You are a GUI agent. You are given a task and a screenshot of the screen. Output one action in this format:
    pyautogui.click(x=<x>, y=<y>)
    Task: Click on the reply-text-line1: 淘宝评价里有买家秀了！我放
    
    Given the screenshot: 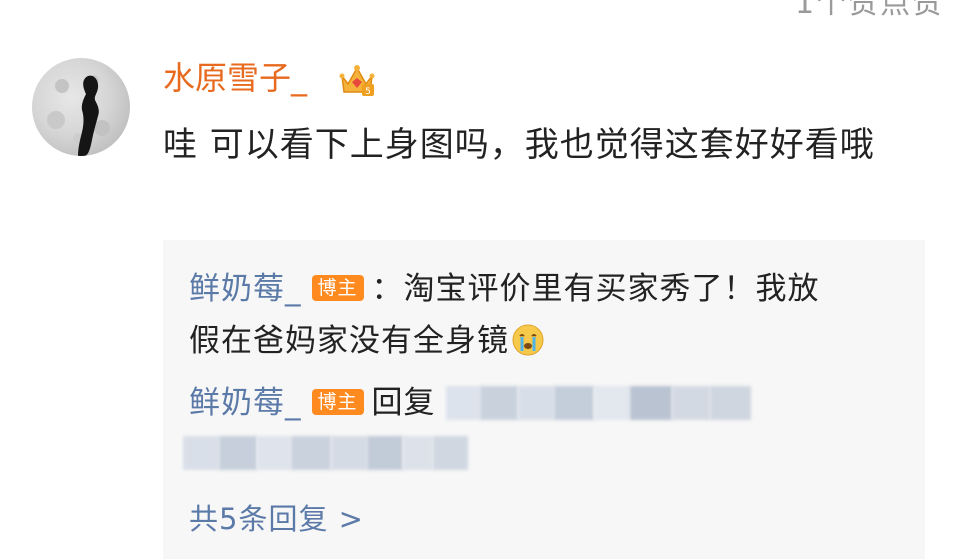 What is the action you would take?
    pyautogui.click(x=611, y=289)
    